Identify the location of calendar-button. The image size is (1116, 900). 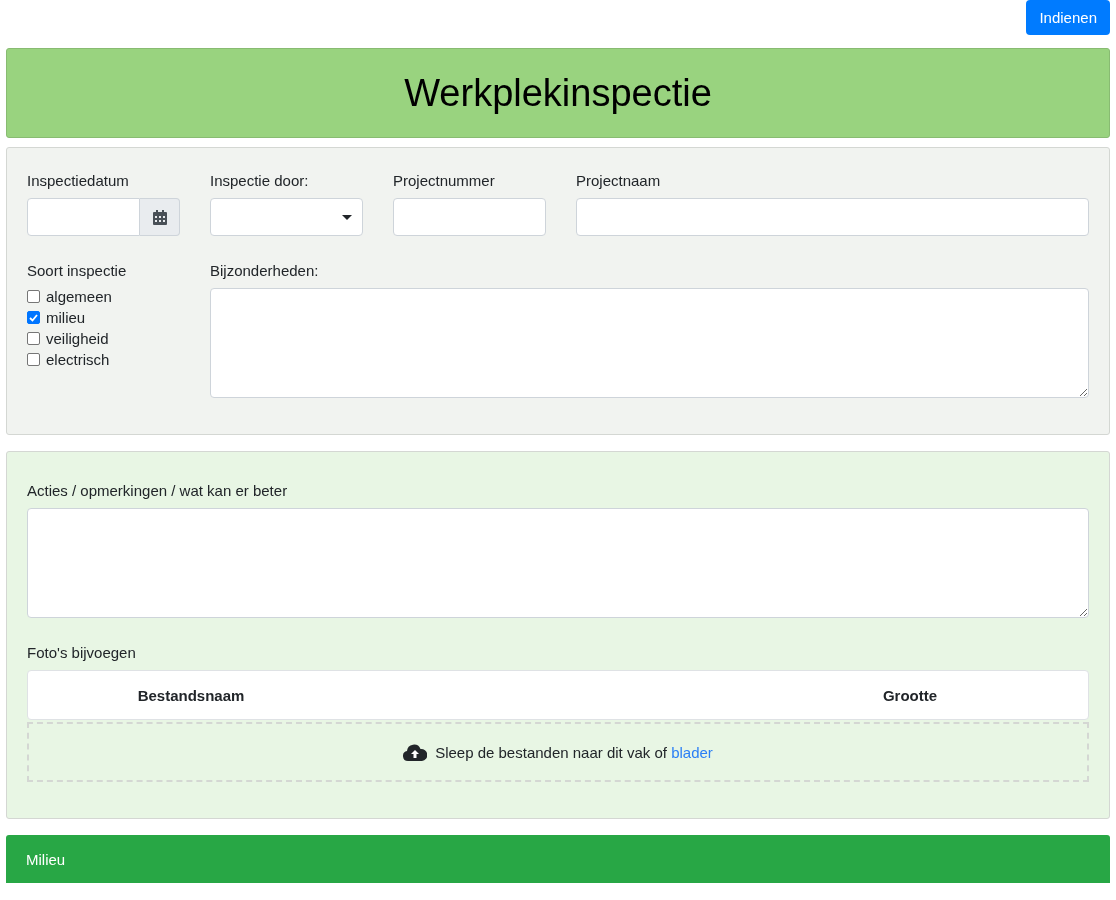
(160, 217).